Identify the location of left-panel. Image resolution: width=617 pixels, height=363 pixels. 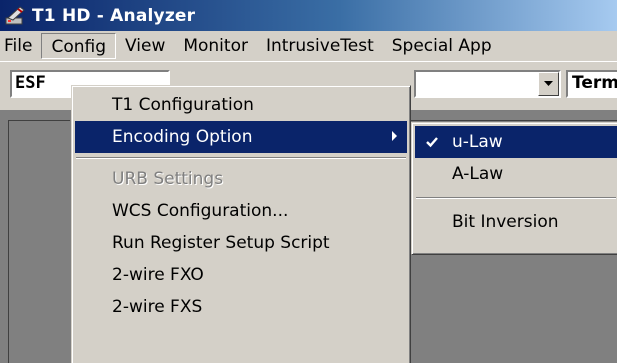
(39, 241).